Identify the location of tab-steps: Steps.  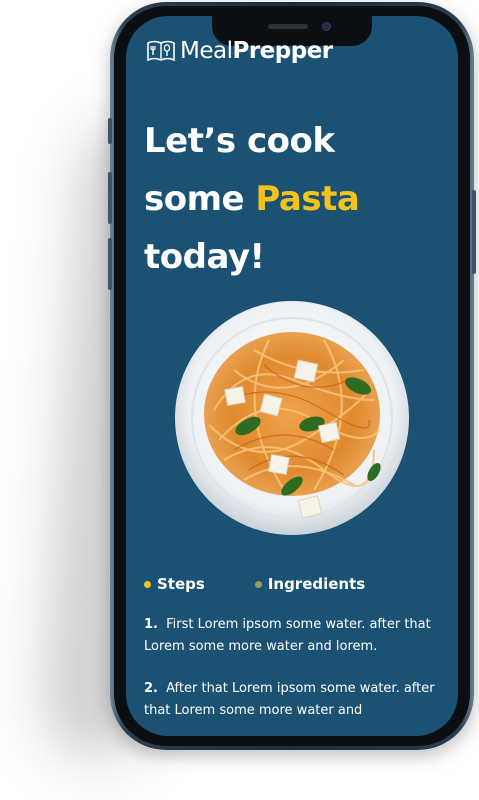
(174, 584).